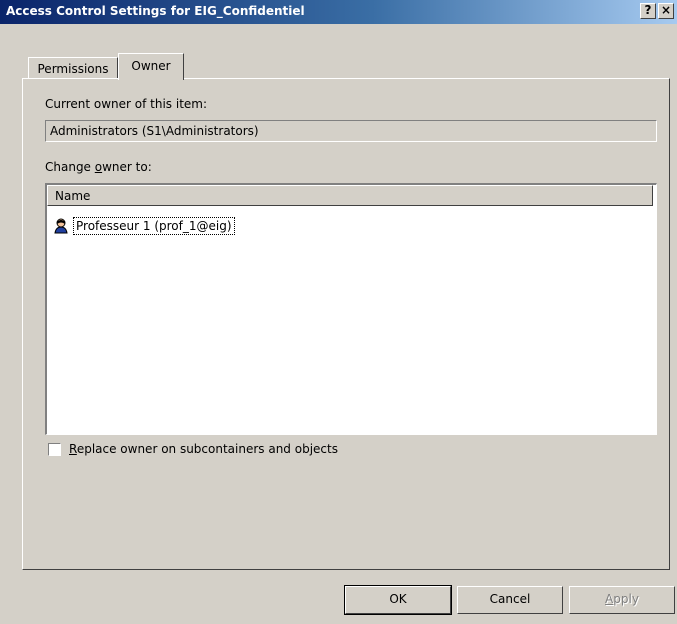  Describe the element at coordinates (54, 449) in the screenshot. I see `replace-owner-checkbox` at that location.